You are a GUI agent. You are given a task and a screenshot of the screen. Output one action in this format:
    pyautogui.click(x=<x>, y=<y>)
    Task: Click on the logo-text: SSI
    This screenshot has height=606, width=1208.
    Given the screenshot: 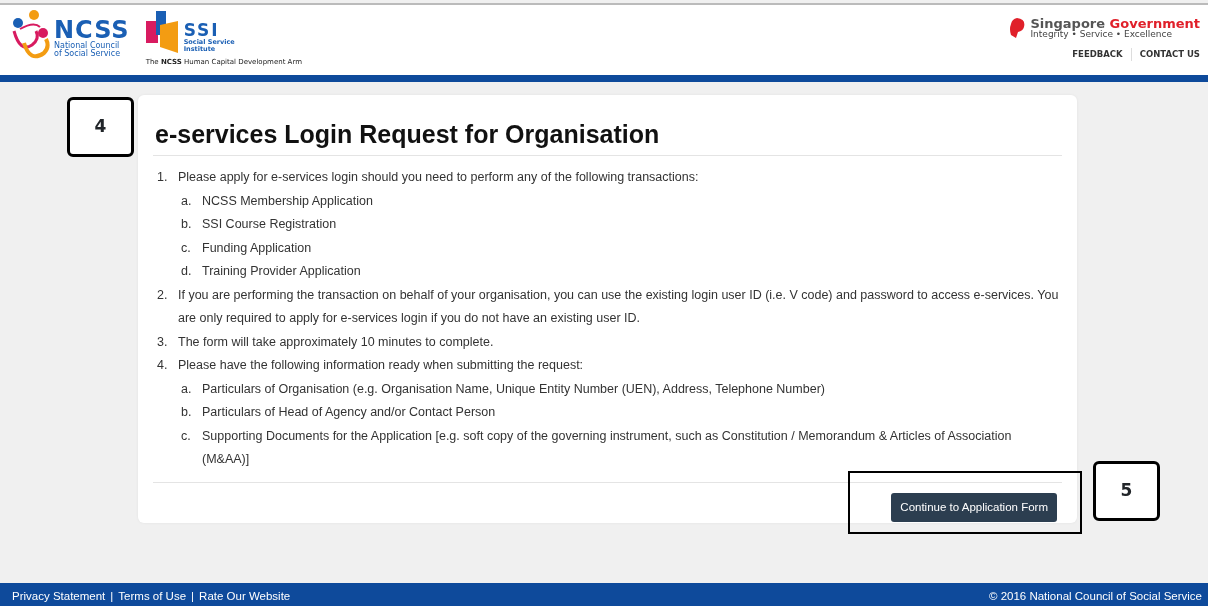 What is the action you would take?
    pyautogui.click(x=201, y=31)
    